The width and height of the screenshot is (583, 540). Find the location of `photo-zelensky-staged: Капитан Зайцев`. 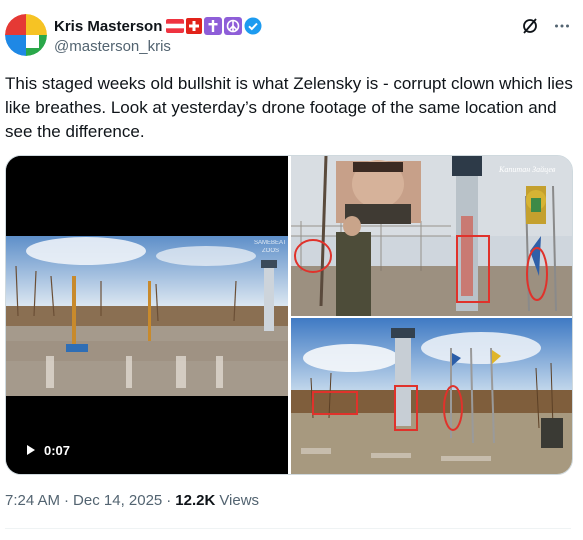

photo-zelensky-staged: Капитан Зайцев is located at coordinates (431, 236).